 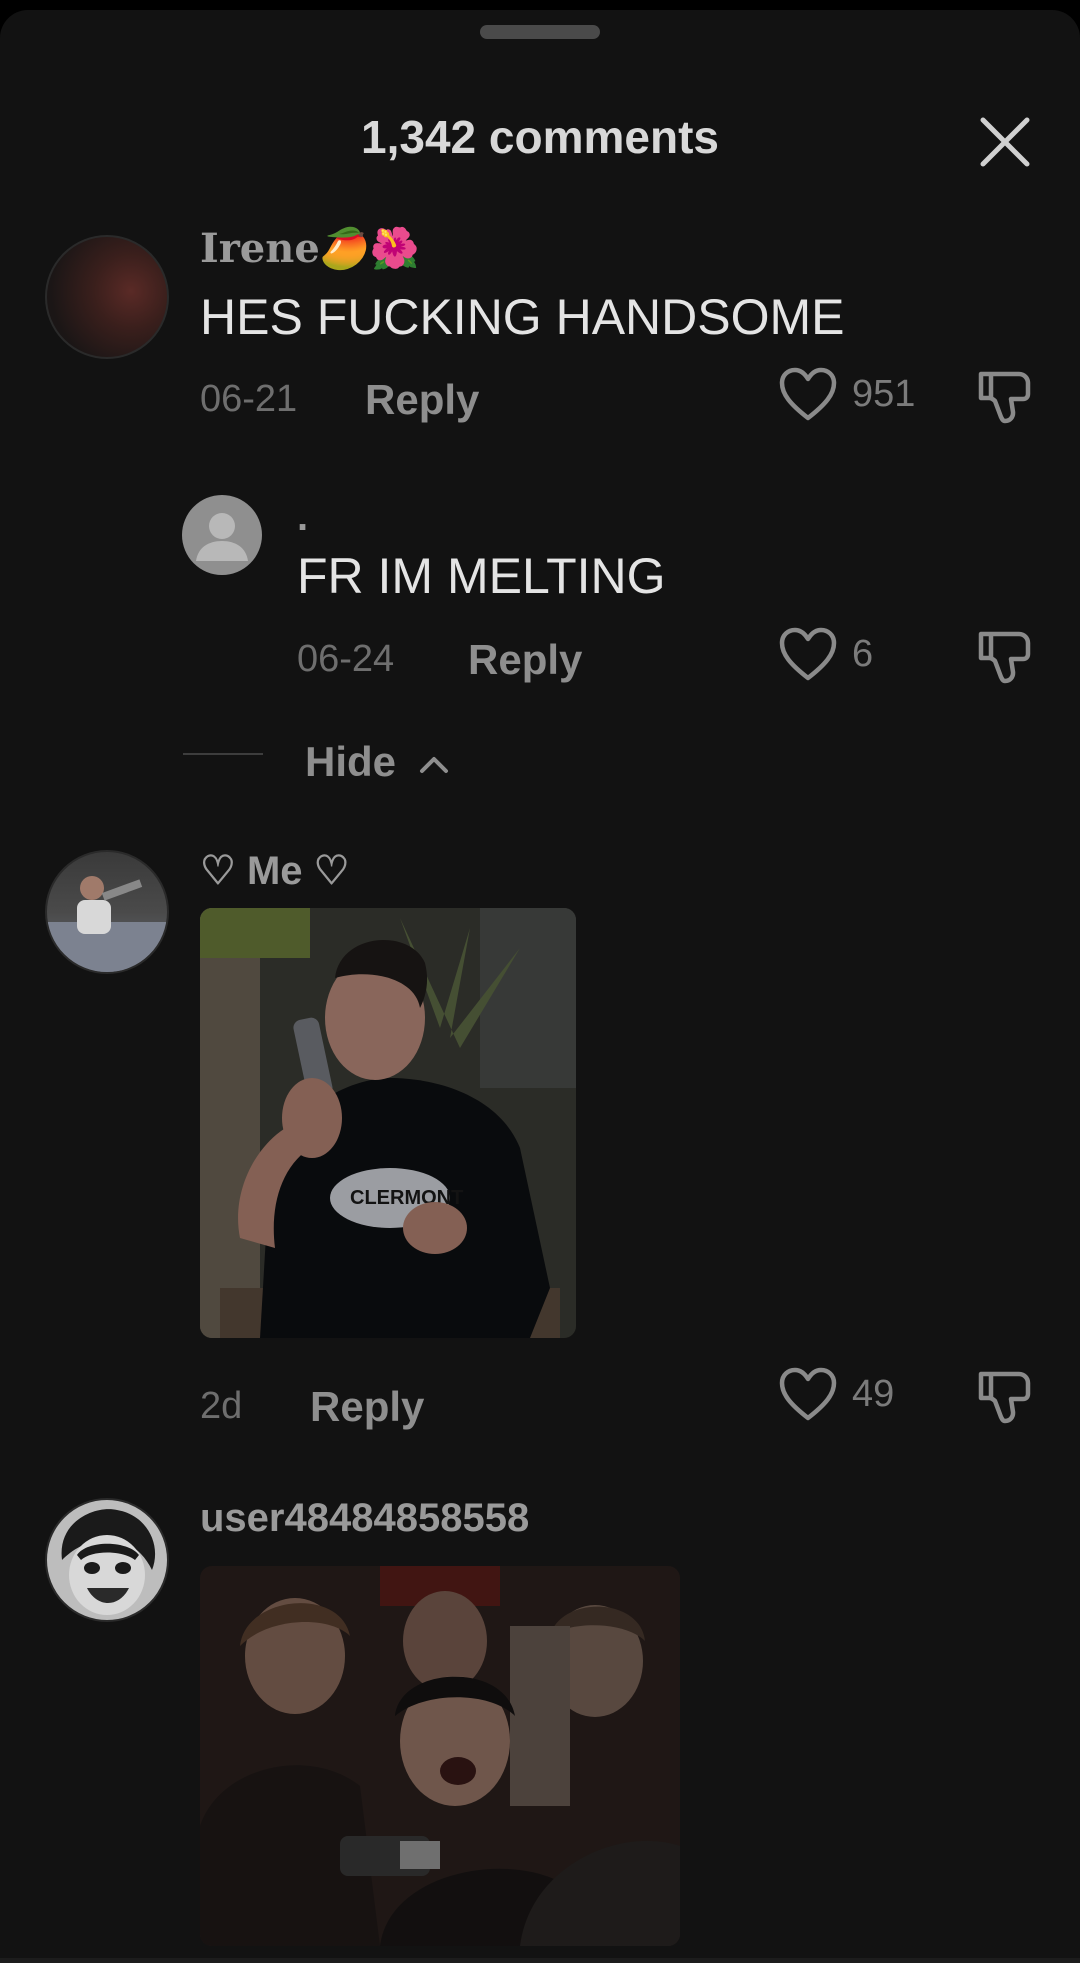 What do you see at coordinates (1005, 142) in the screenshot?
I see `close-icon` at bounding box center [1005, 142].